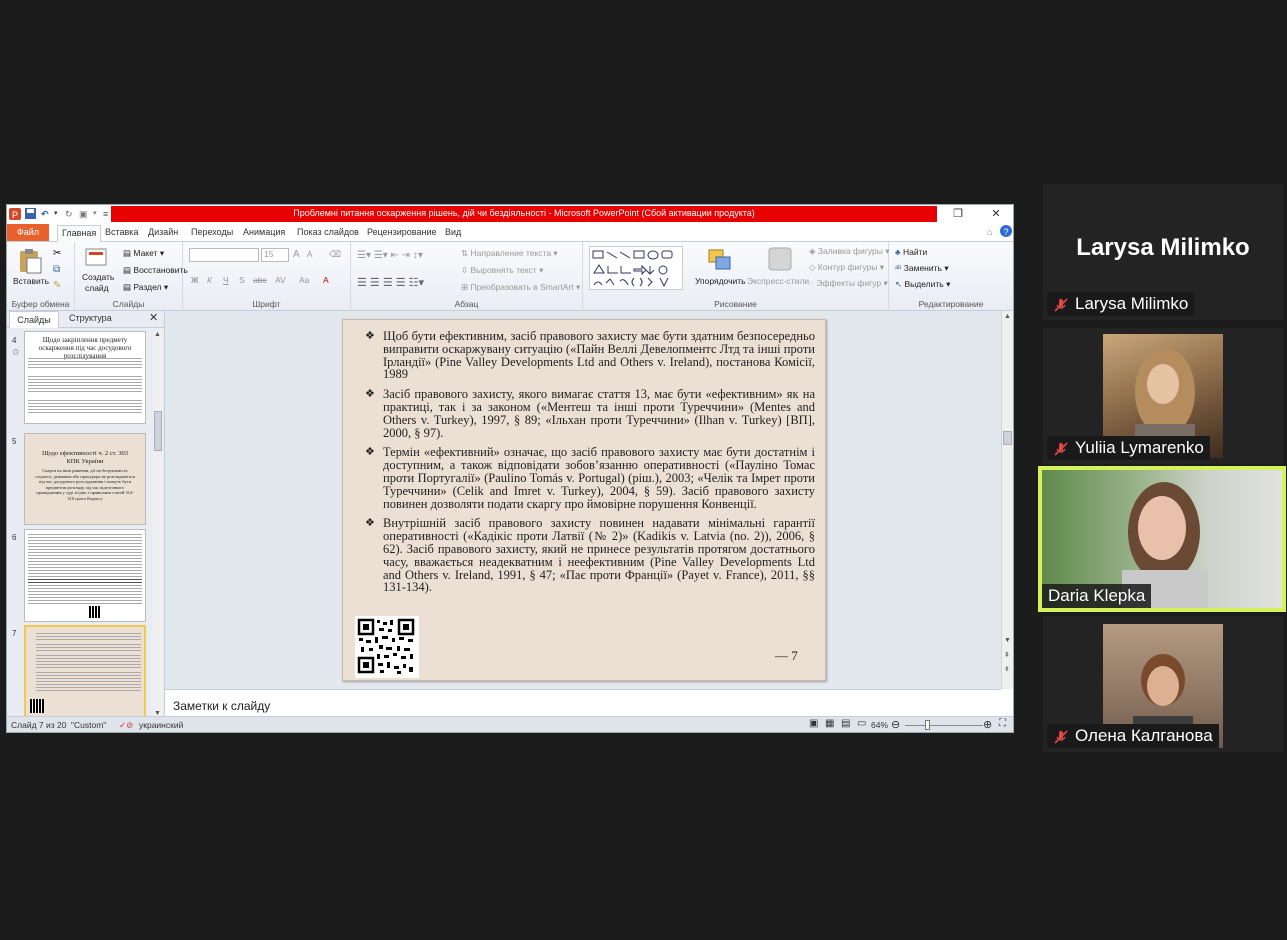 The image size is (1287, 940). Describe the element at coordinates (153, 317) in the screenshot. I see `close-panel-icon: ✕` at that location.